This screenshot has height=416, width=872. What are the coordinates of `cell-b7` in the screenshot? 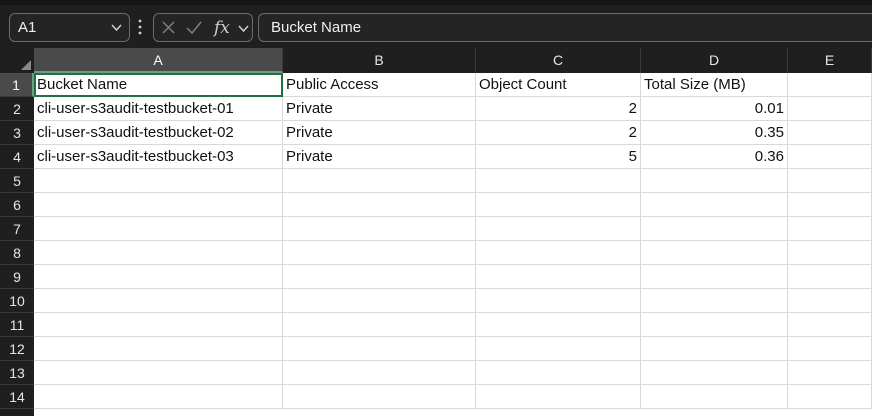 It's located at (379, 229).